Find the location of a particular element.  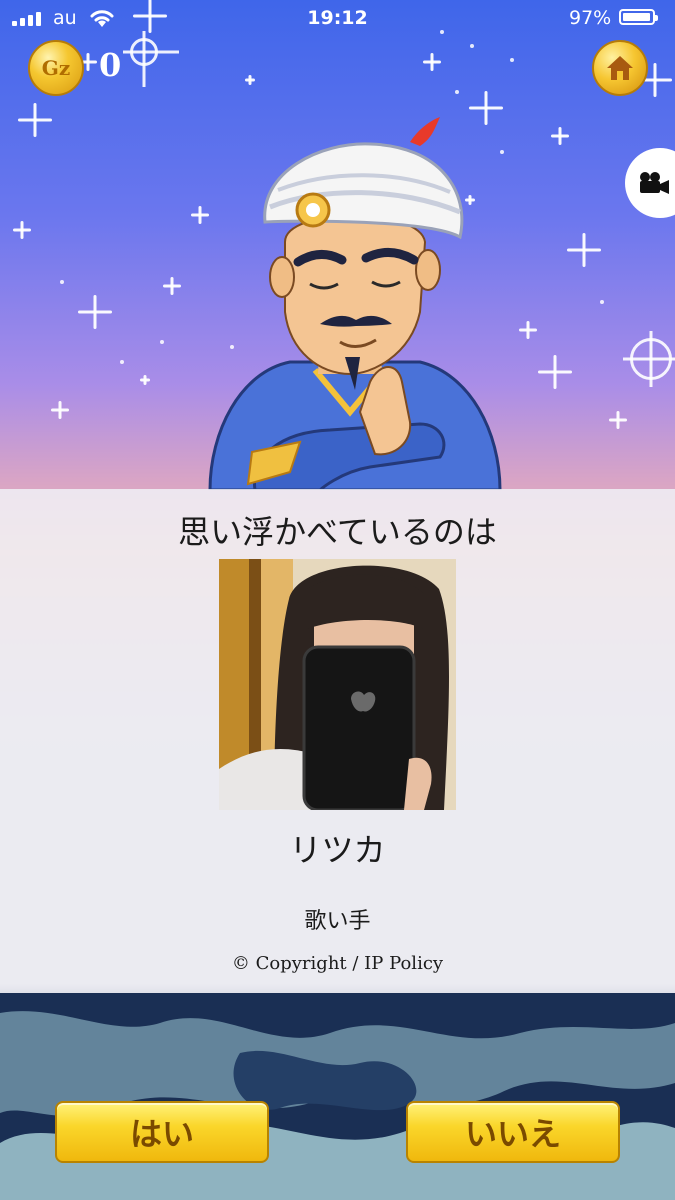

yes-button-label: はい is located at coordinates (161, 1134).